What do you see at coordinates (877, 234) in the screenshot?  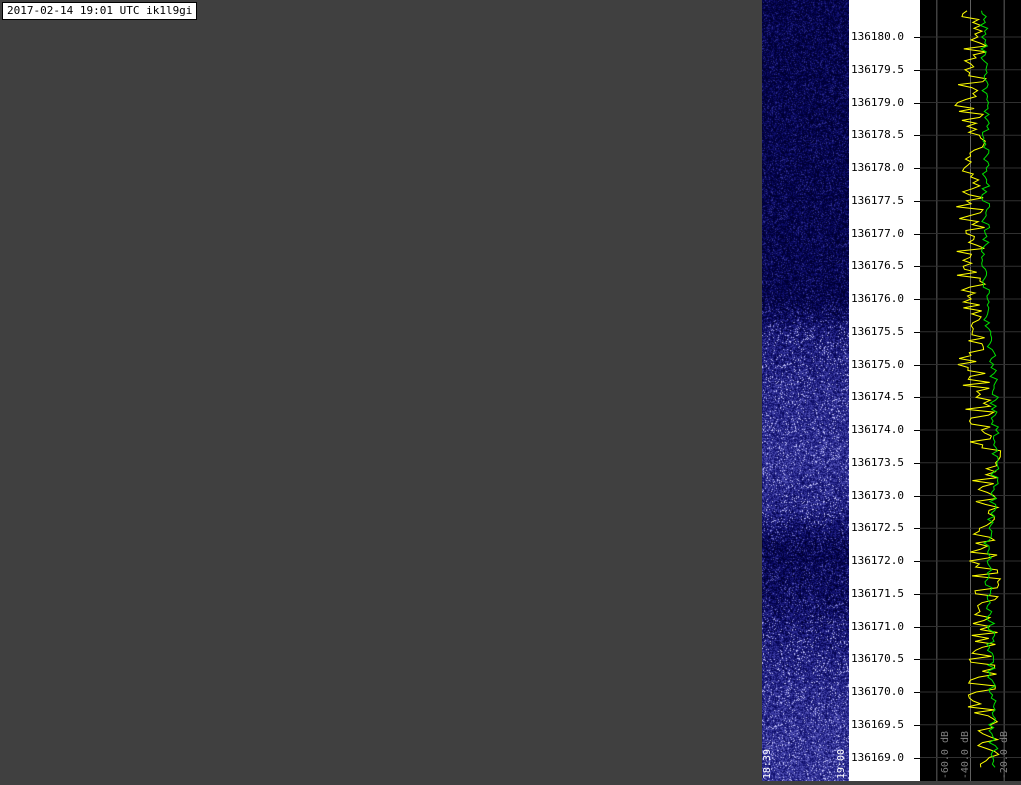 I see `freq-tick-label: 136177.0` at bounding box center [877, 234].